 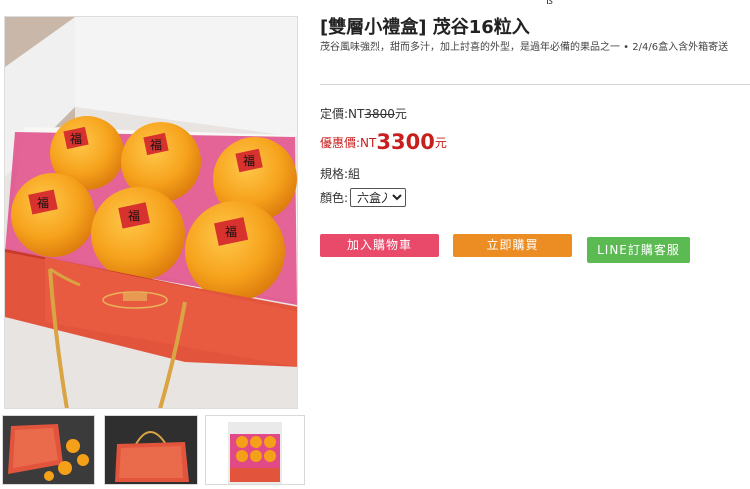 What do you see at coordinates (379, 245) in the screenshot?
I see `add-to-cart-button: 加入購物車` at bounding box center [379, 245].